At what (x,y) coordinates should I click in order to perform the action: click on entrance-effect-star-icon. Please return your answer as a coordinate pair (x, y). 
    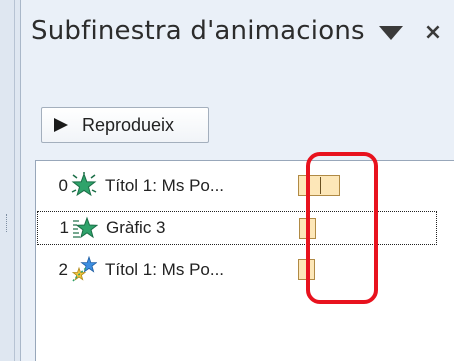
    Looking at the image, I should click on (85, 227).